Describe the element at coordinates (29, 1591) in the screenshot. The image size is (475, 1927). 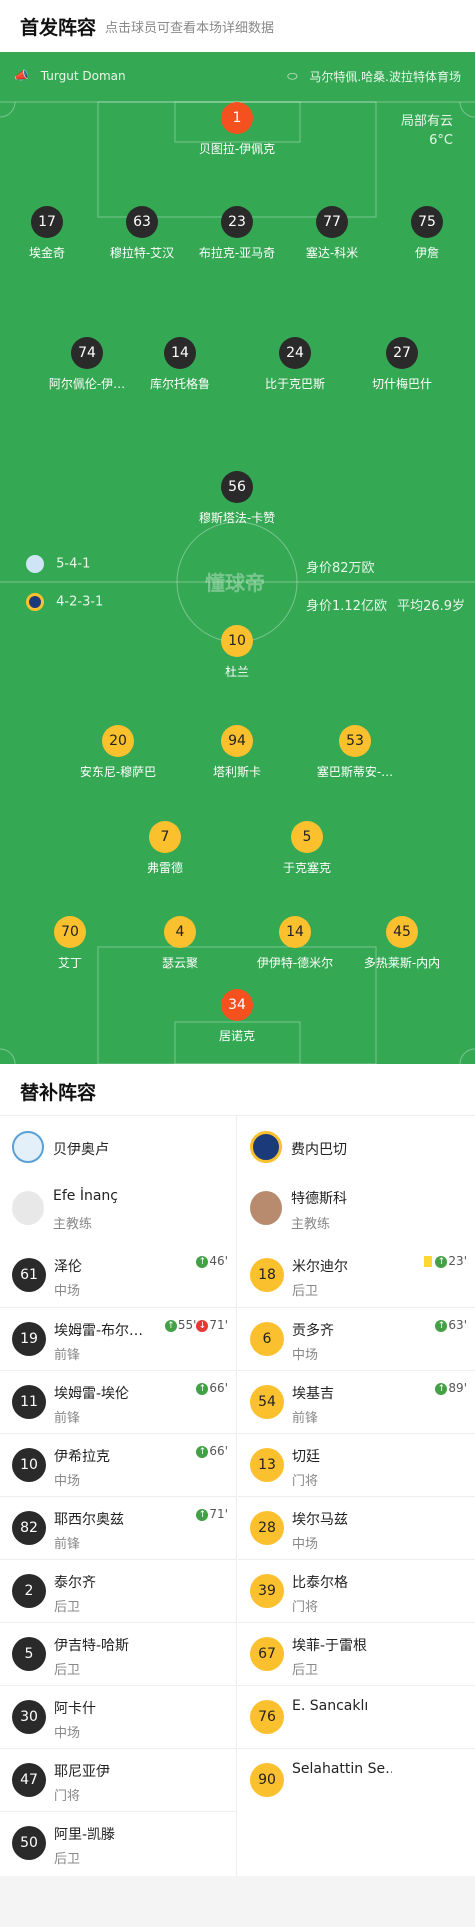
I see `sub-player-number: 2` at that location.